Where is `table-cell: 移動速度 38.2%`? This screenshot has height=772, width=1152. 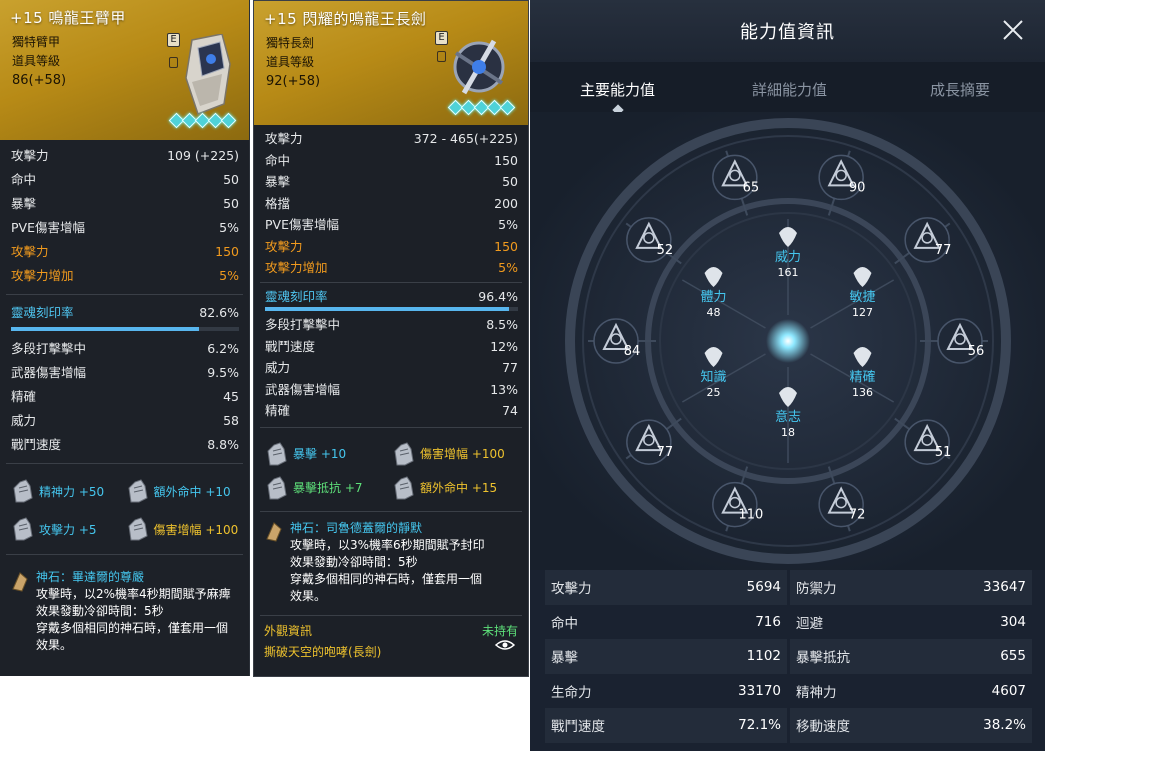
table-cell: 移動速度 38.2% is located at coordinates (911, 725).